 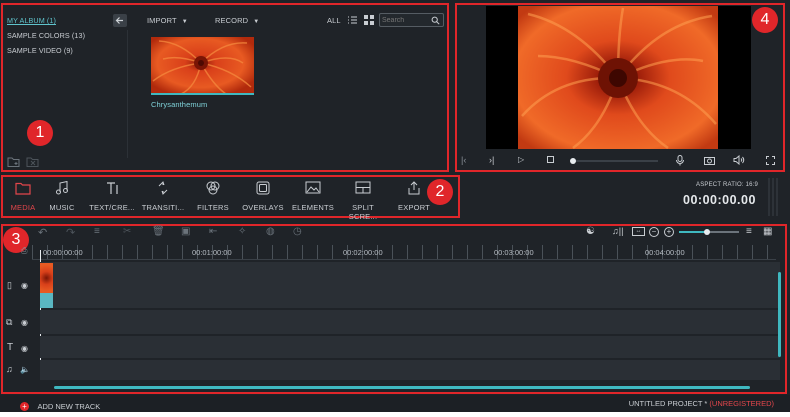 I want to click on playback-bar: |‹ ›| ▷, so click(x=620, y=160).